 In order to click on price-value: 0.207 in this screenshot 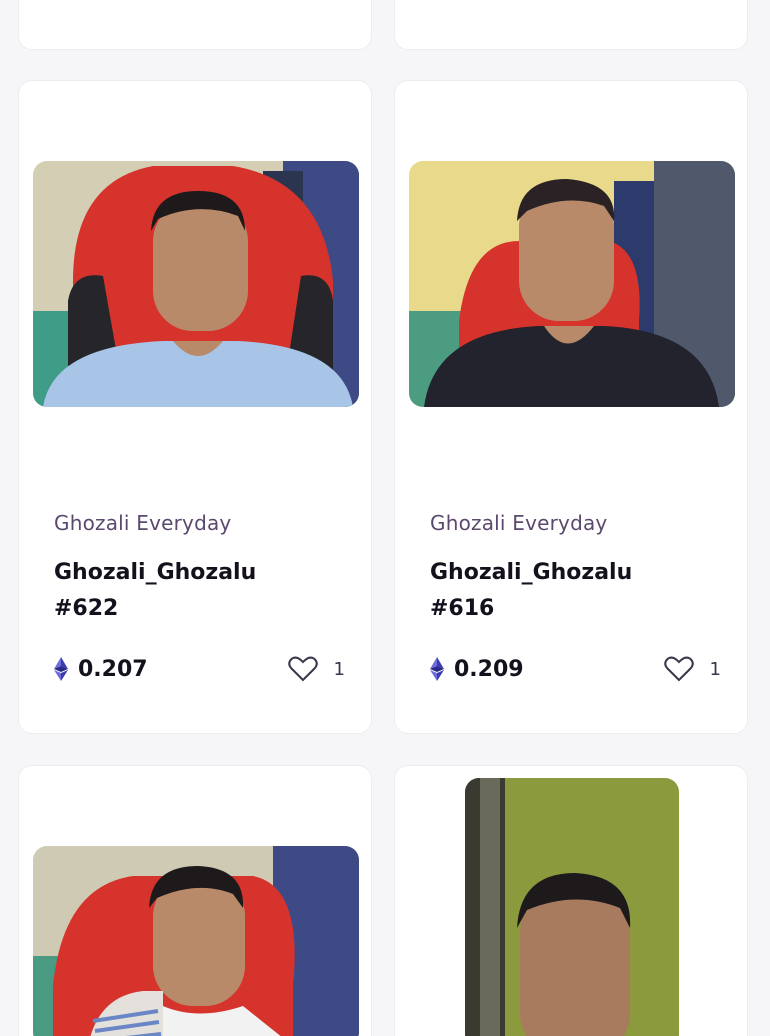, I will do `click(113, 669)`.